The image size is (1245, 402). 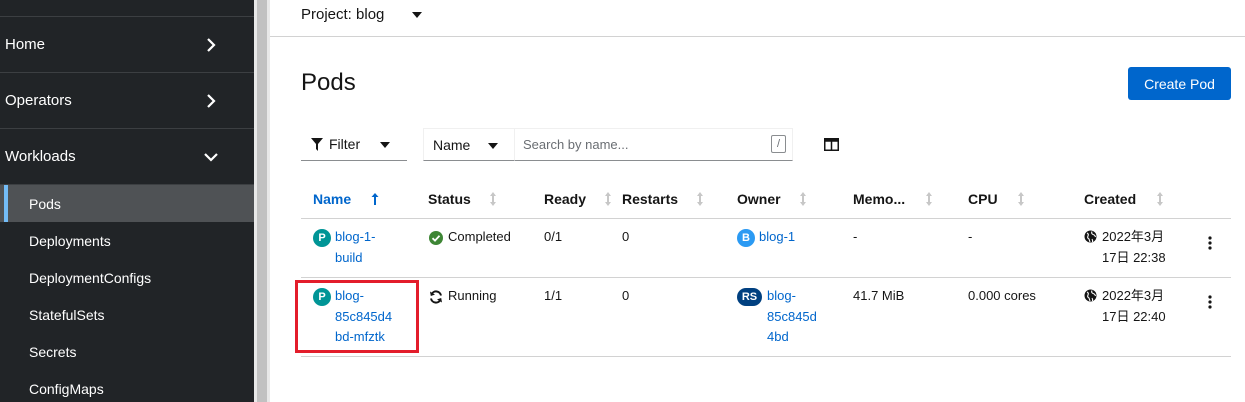 I want to click on column-header-cpu: CPU, so click(x=983, y=199).